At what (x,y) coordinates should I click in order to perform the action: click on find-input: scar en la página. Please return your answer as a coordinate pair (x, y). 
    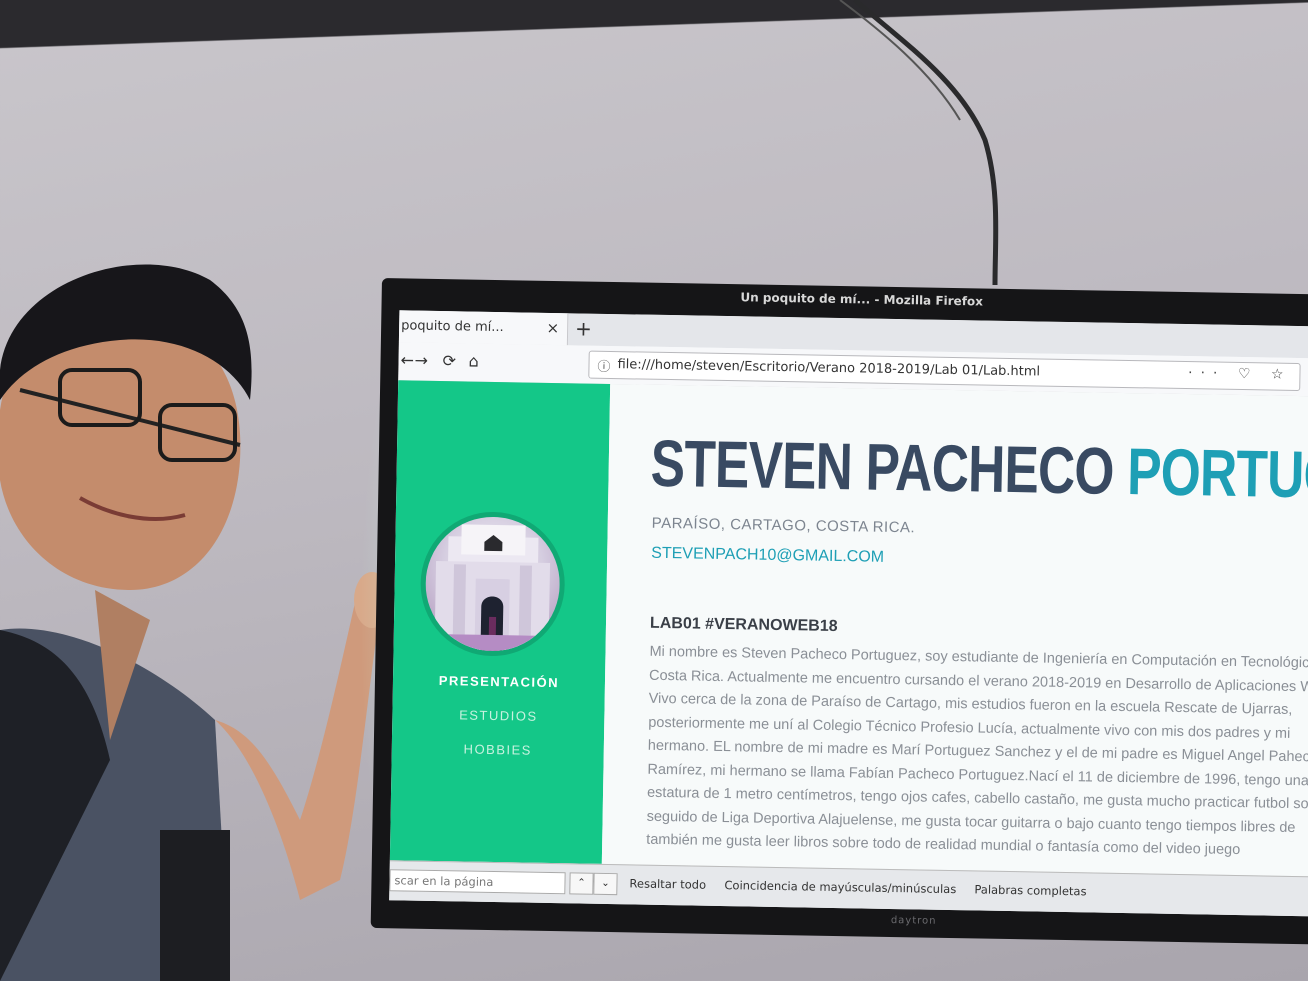
    Looking at the image, I should click on (477, 882).